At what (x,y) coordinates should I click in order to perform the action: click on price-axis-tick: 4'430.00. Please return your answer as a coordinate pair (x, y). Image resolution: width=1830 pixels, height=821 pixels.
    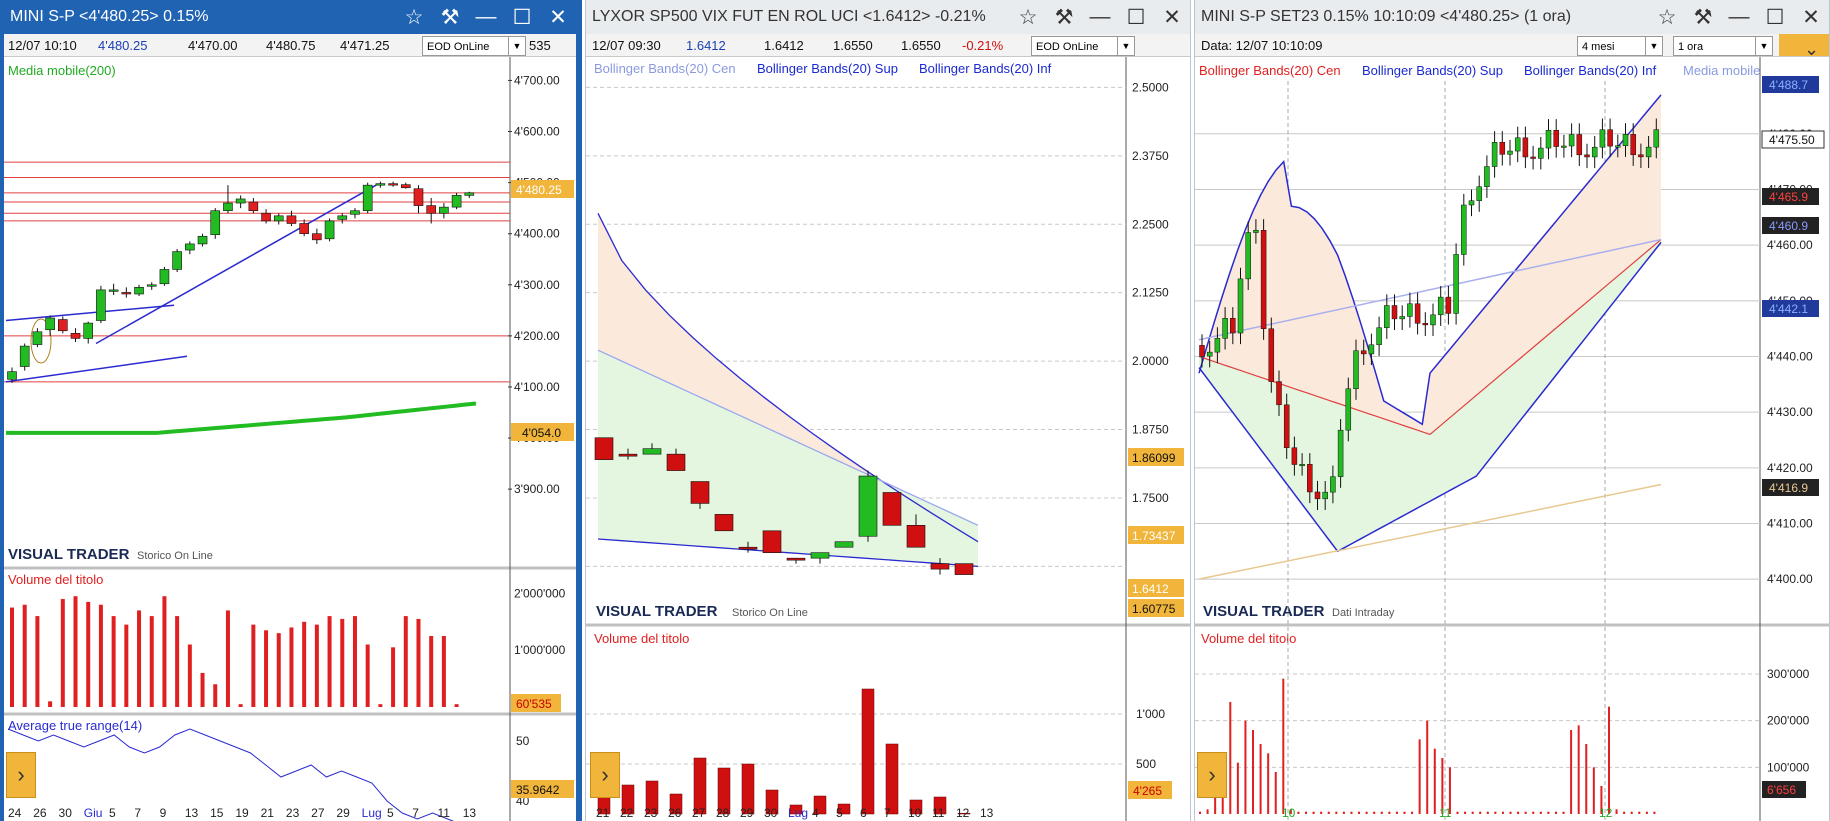
    Looking at the image, I should click on (1790, 412).